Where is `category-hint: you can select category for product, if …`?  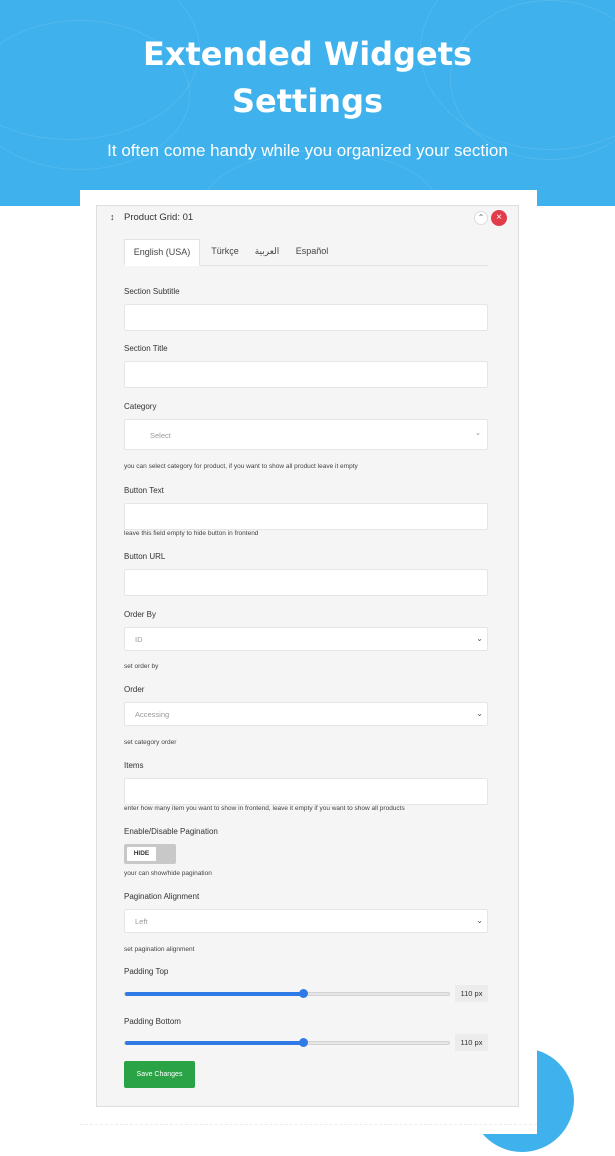
category-hint: you can select category for product, if … is located at coordinates (241, 466).